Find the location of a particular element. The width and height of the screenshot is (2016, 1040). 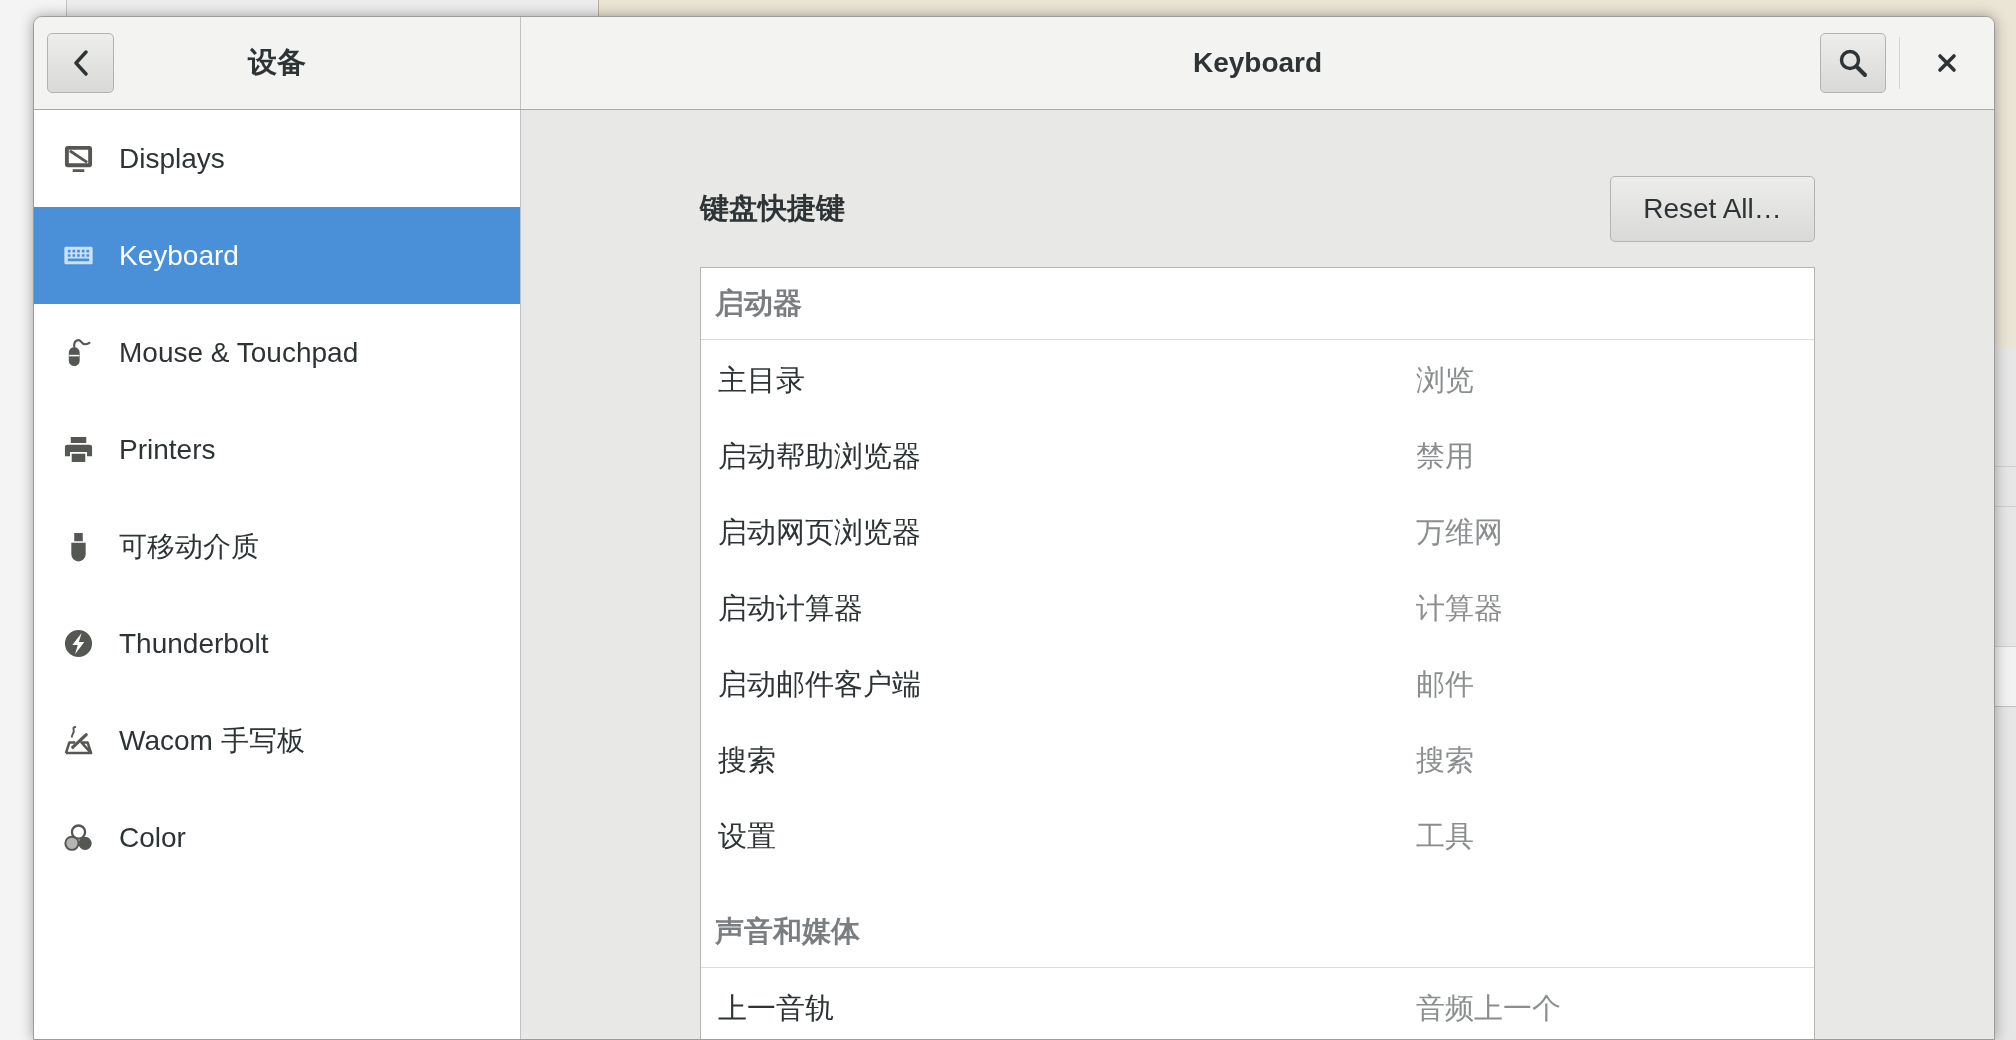

section-header: 声音和媒体 is located at coordinates (787, 931).